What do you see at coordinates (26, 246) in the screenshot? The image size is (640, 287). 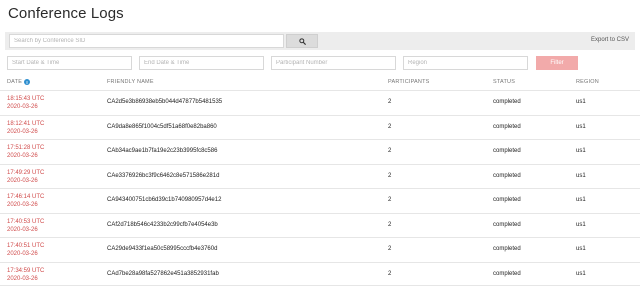 I see `row-time: 17:40:51 UTC` at bounding box center [26, 246].